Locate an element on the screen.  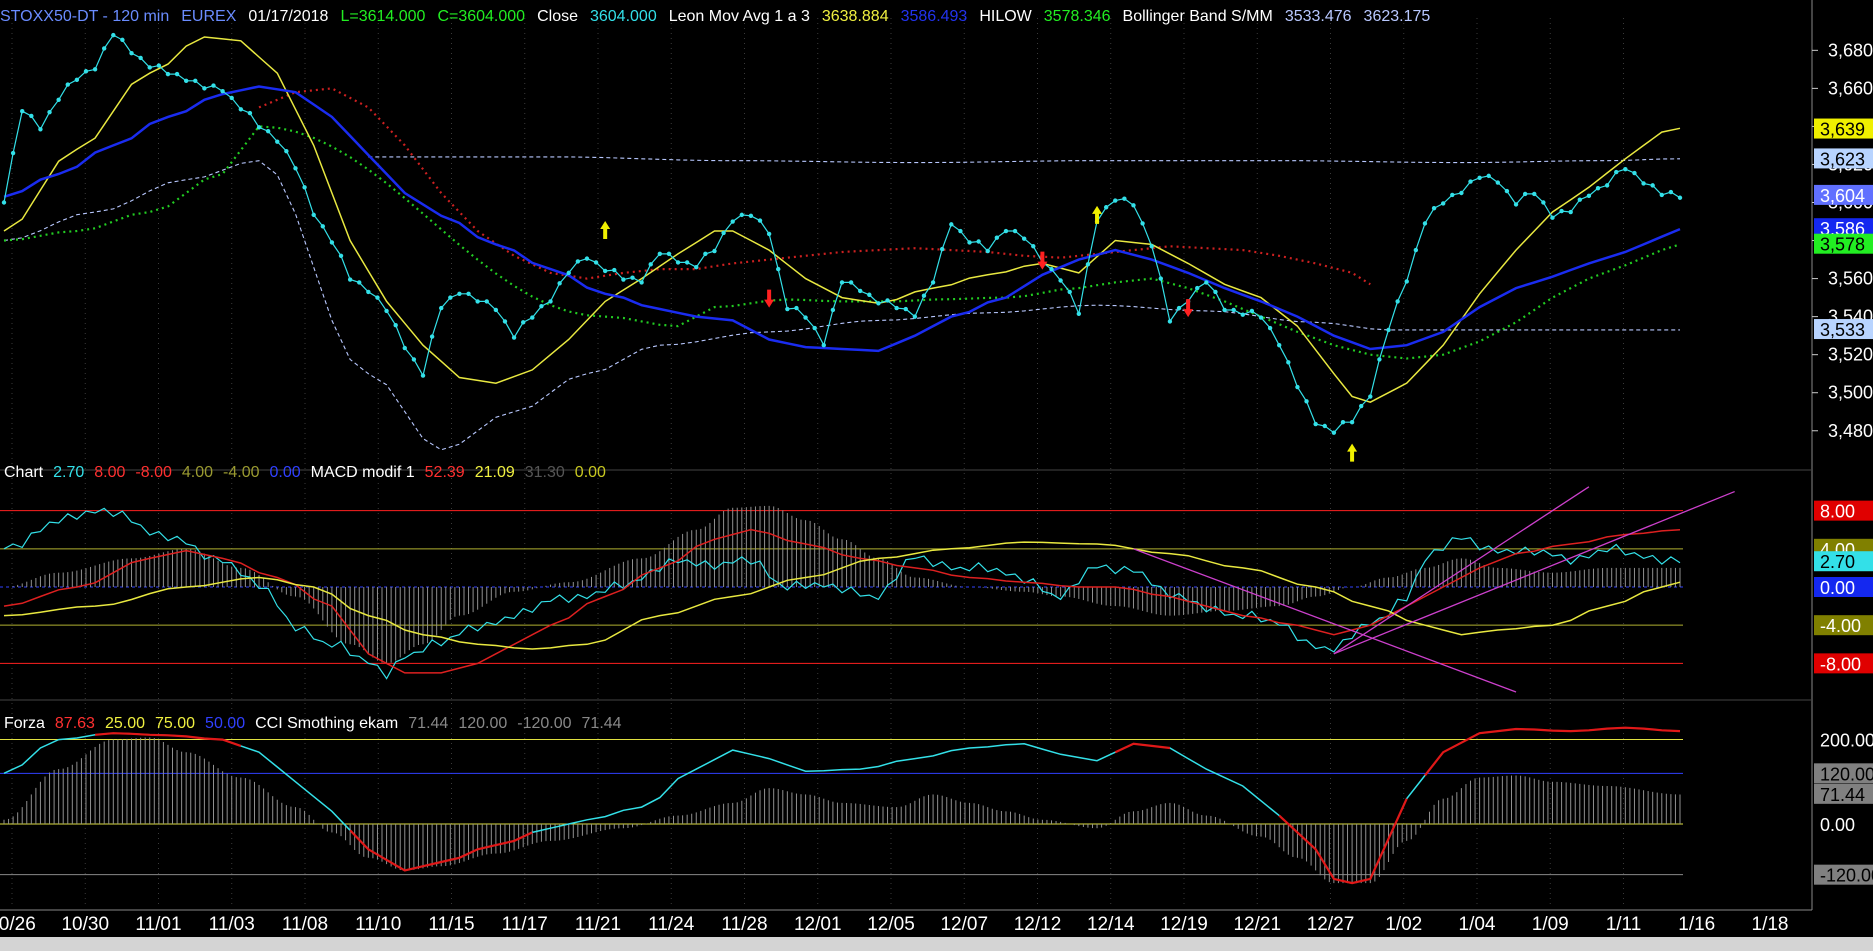
legend-item: -4.00 is located at coordinates (241, 472).